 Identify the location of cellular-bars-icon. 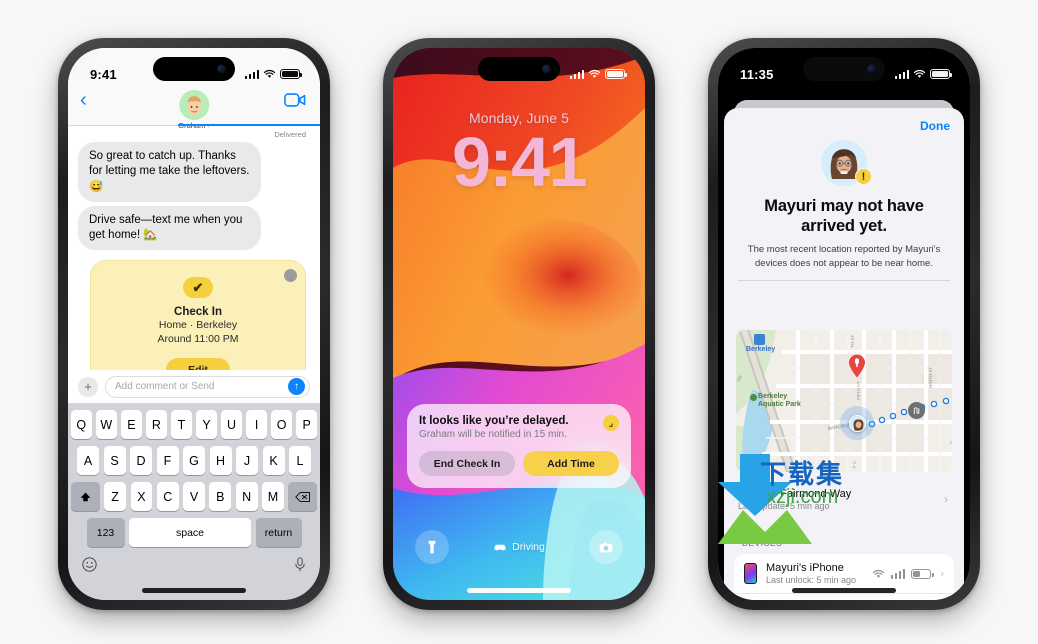
(898, 574).